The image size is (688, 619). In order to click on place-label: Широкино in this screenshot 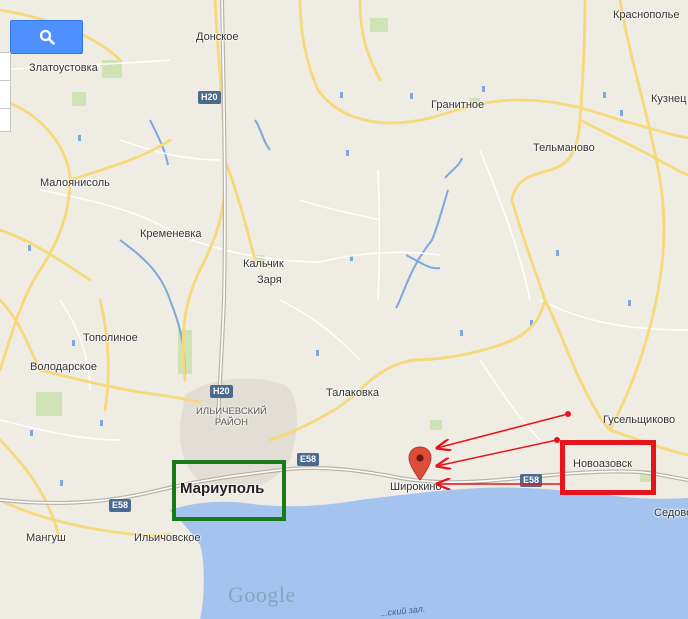, I will do `click(416, 487)`.